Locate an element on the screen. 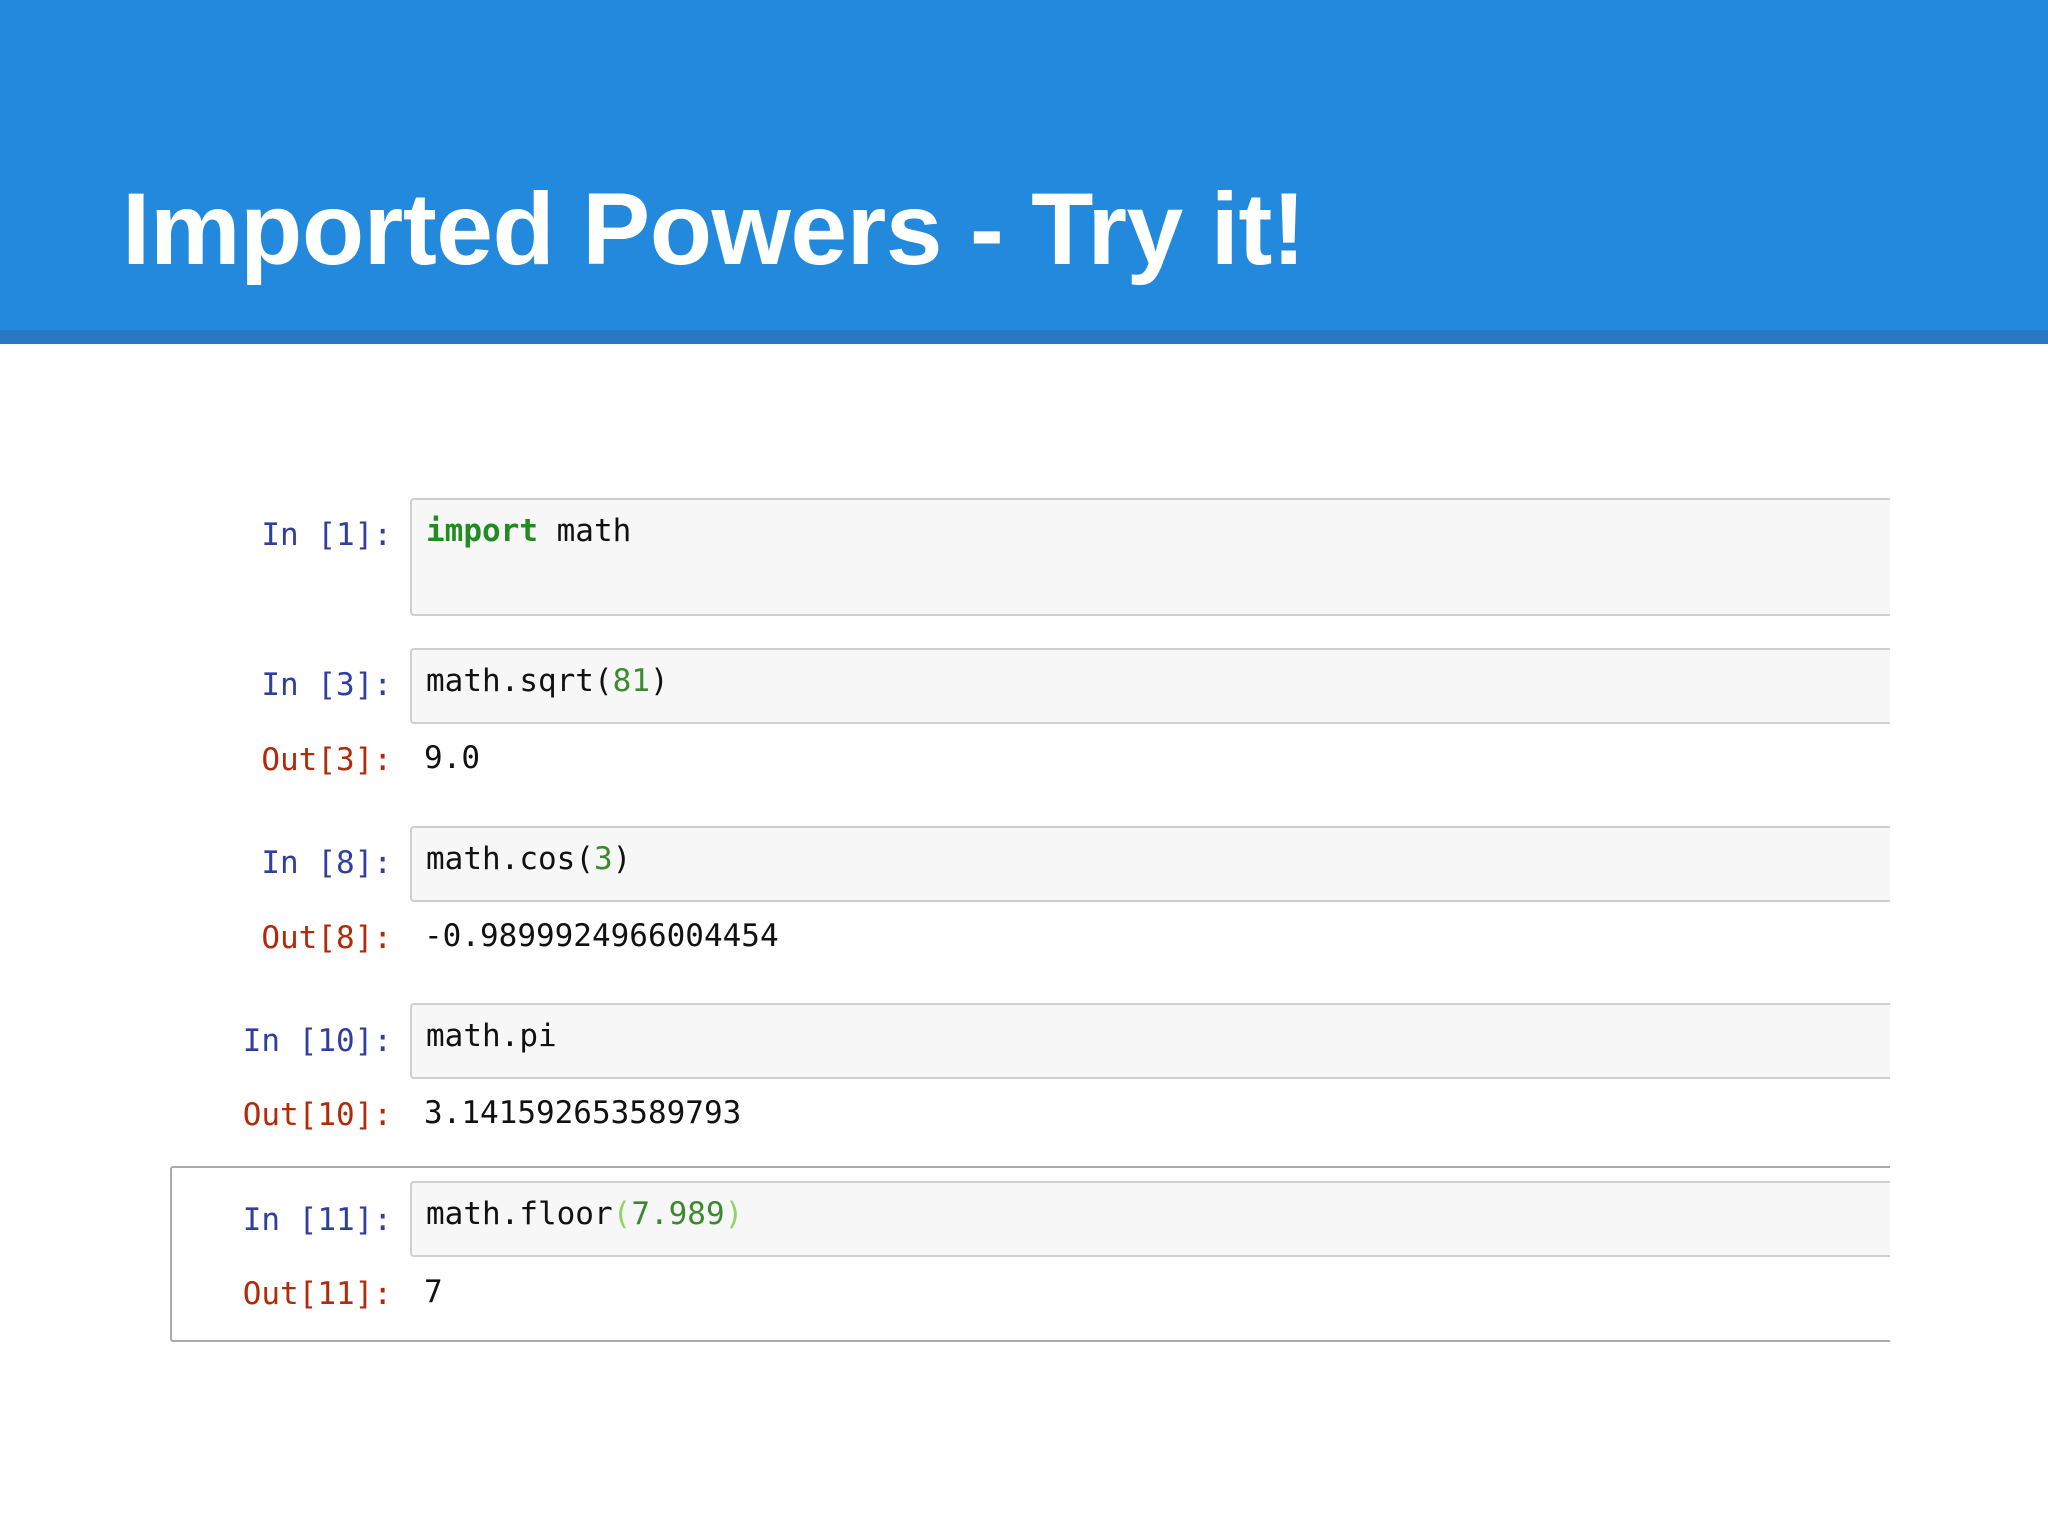 This screenshot has height=1536, width=2048. code-input-cell-11: math.floor(7.989) is located at coordinates (1150, 1219).